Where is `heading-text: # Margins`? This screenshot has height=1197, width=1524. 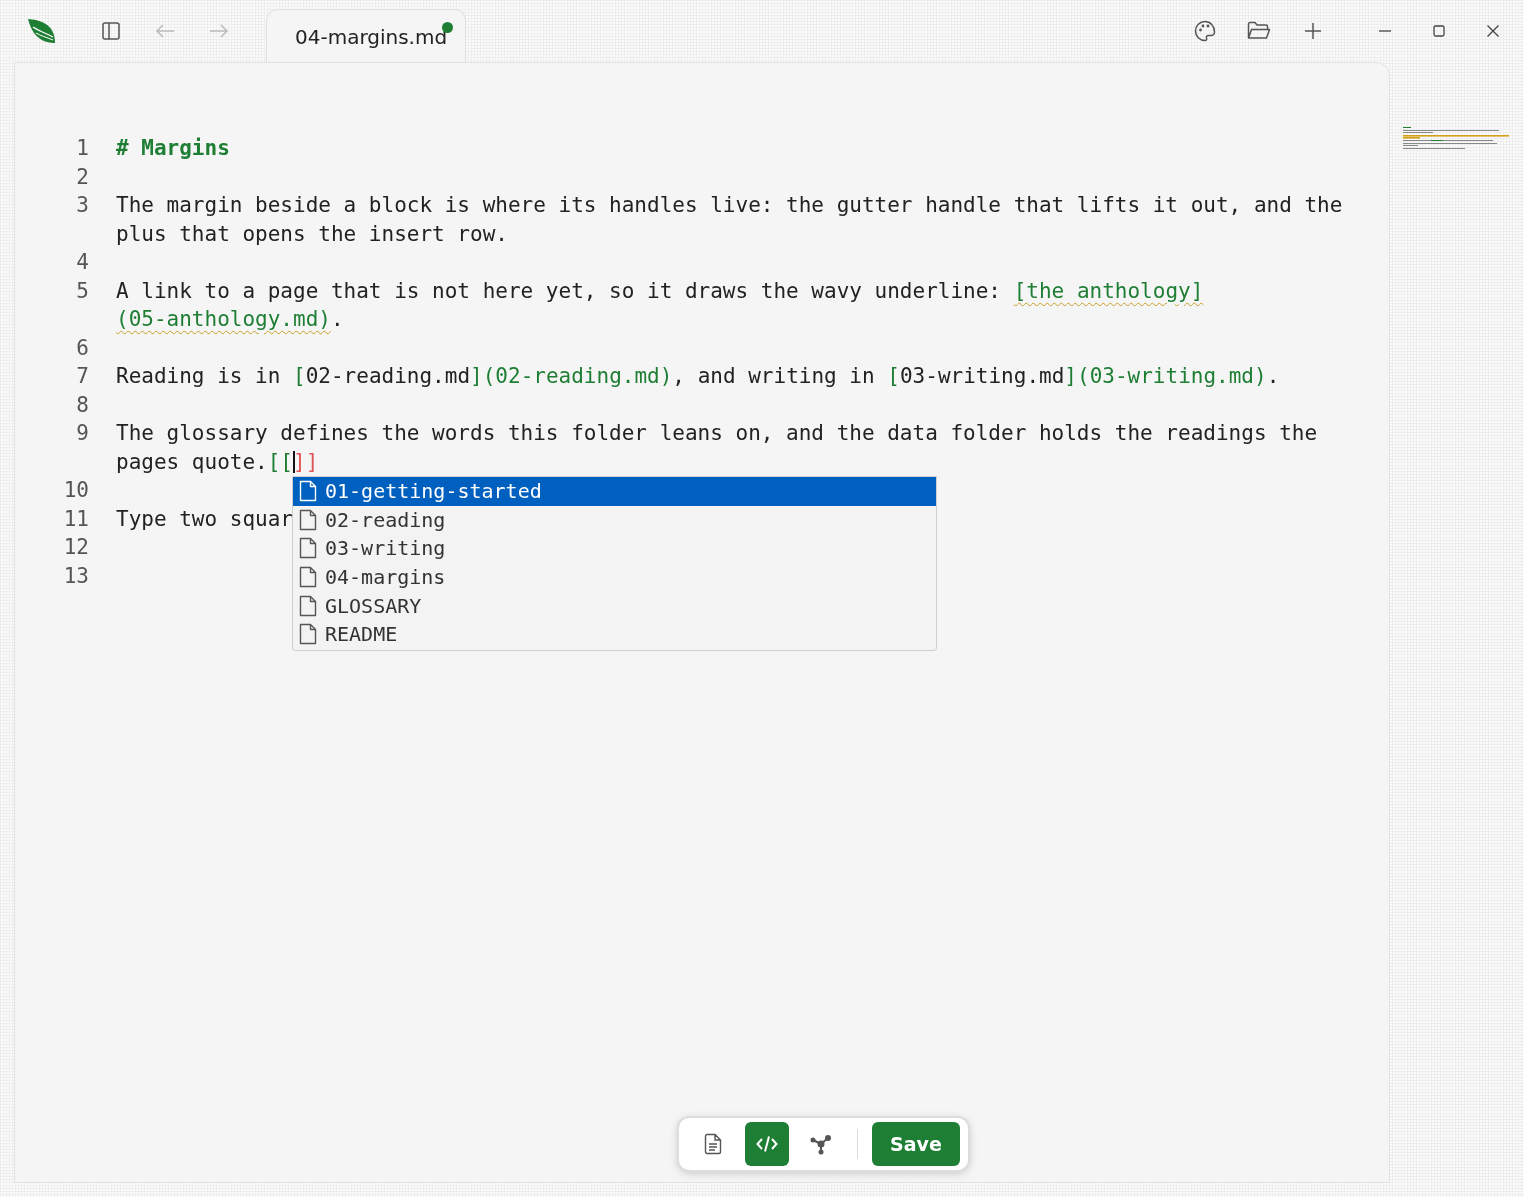
heading-text: # Margins is located at coordinates (173, 148).